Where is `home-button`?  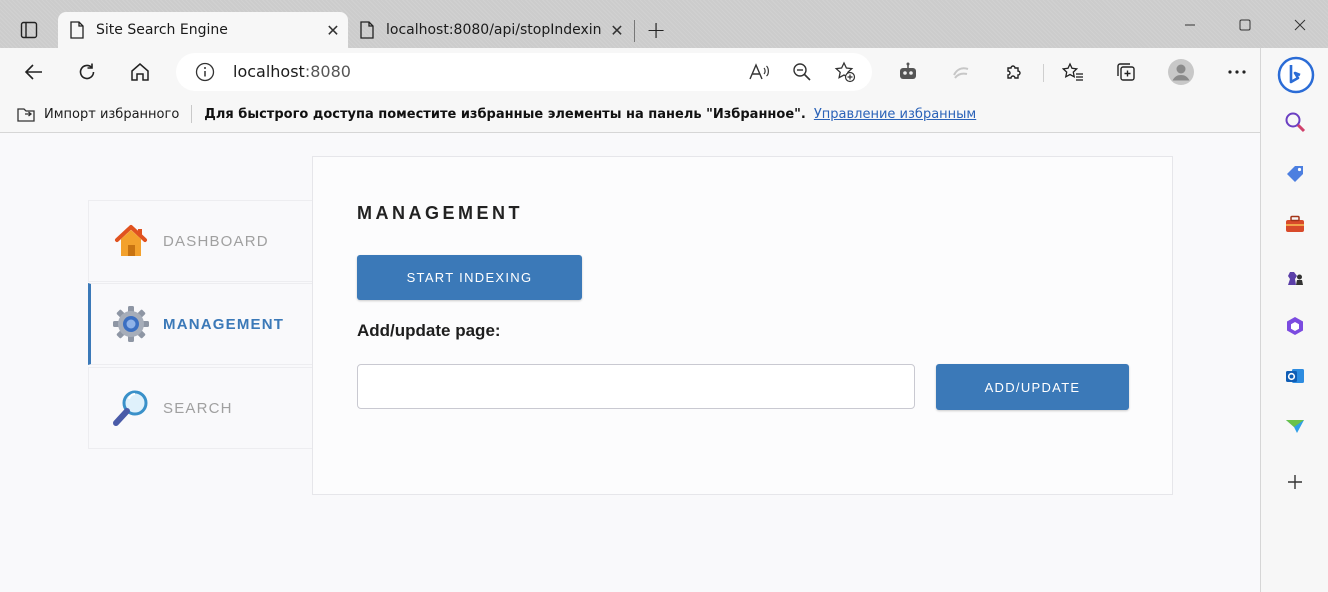
home-button is located at coordinates (140, 72).